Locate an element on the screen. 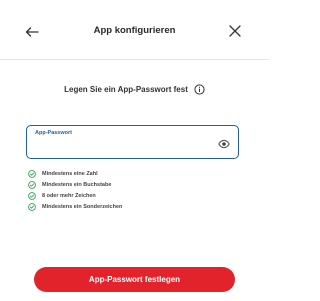 Image resolution: width=320 pixels, height=301 pixels. password-field: App-Passwort is located at coordinates (132, 142).